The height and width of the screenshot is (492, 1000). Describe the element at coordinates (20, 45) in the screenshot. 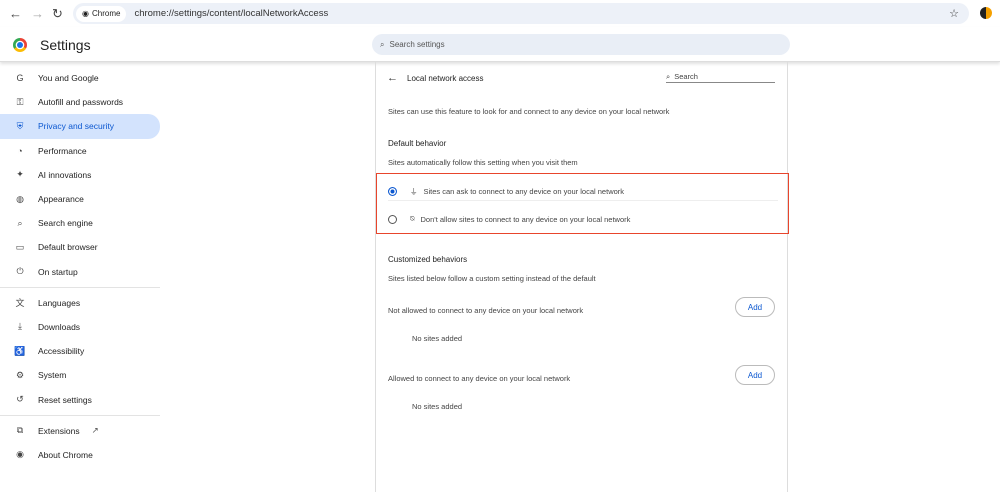

I see `chrome-logo-icon` at that location.